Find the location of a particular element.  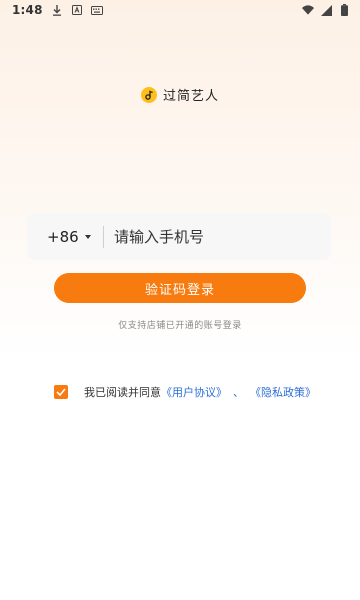

privacy-policy-link: 《隐私政策》 is located at coordinates (283, 392).